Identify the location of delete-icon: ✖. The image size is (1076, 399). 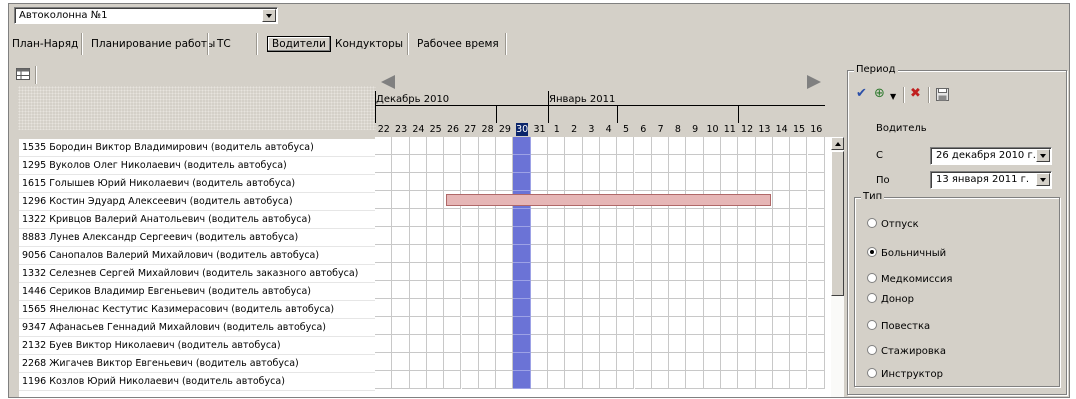
(915, 94).